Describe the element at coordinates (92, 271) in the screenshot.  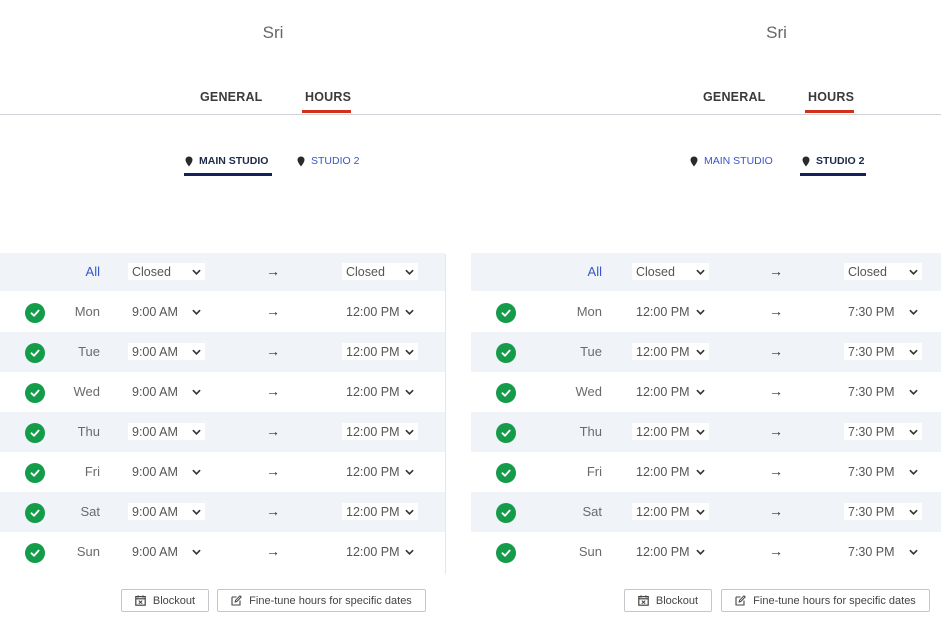
I see `all-days-label: All` at that location.